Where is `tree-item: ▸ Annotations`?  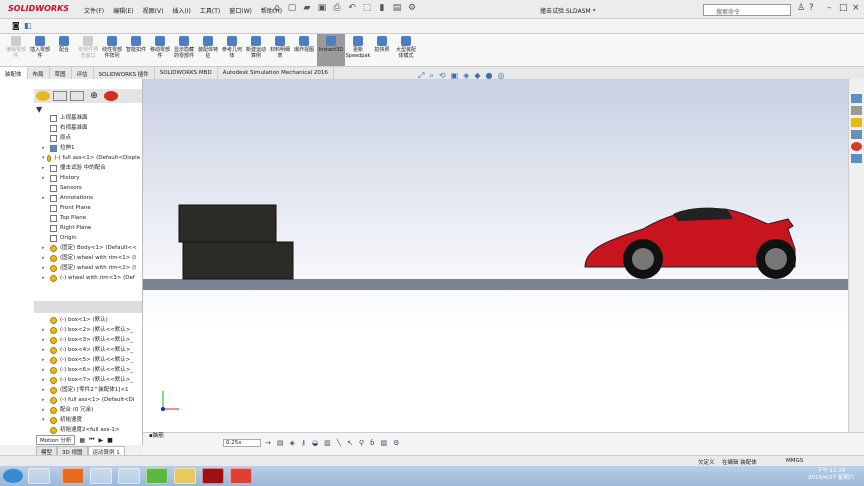 tree-item: ▸ Annotations is located at coordinates (87, 198).